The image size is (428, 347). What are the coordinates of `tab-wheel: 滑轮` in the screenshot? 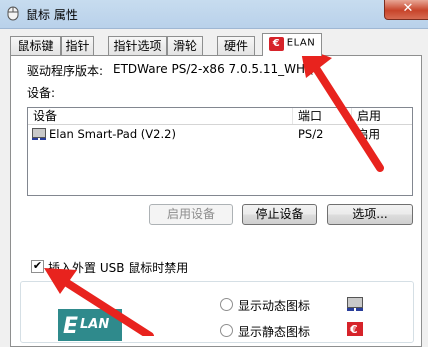 It's located at (185, 45).